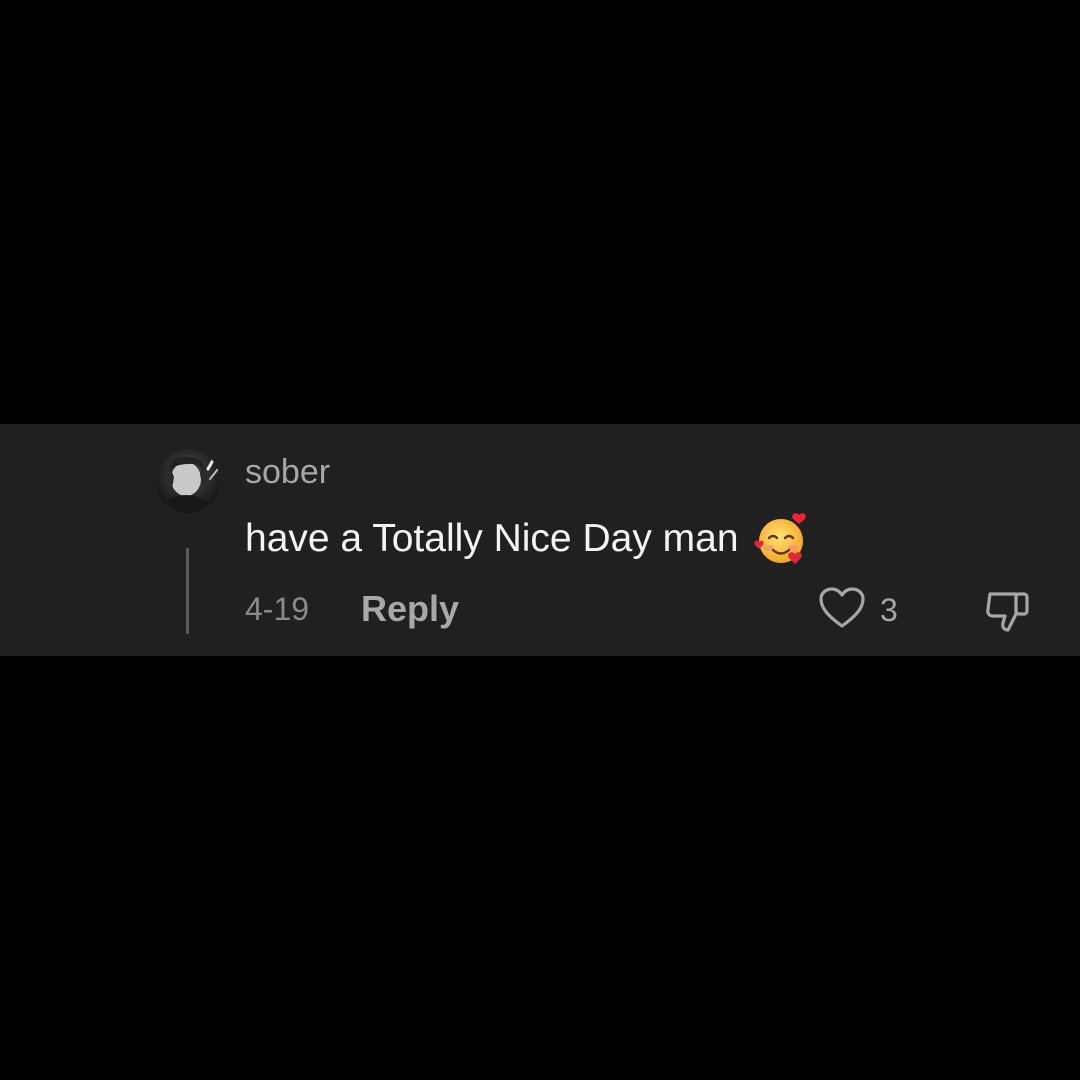 This screenshot has width=1080, height=1080. I want to click on avatar, so click(188, 481).